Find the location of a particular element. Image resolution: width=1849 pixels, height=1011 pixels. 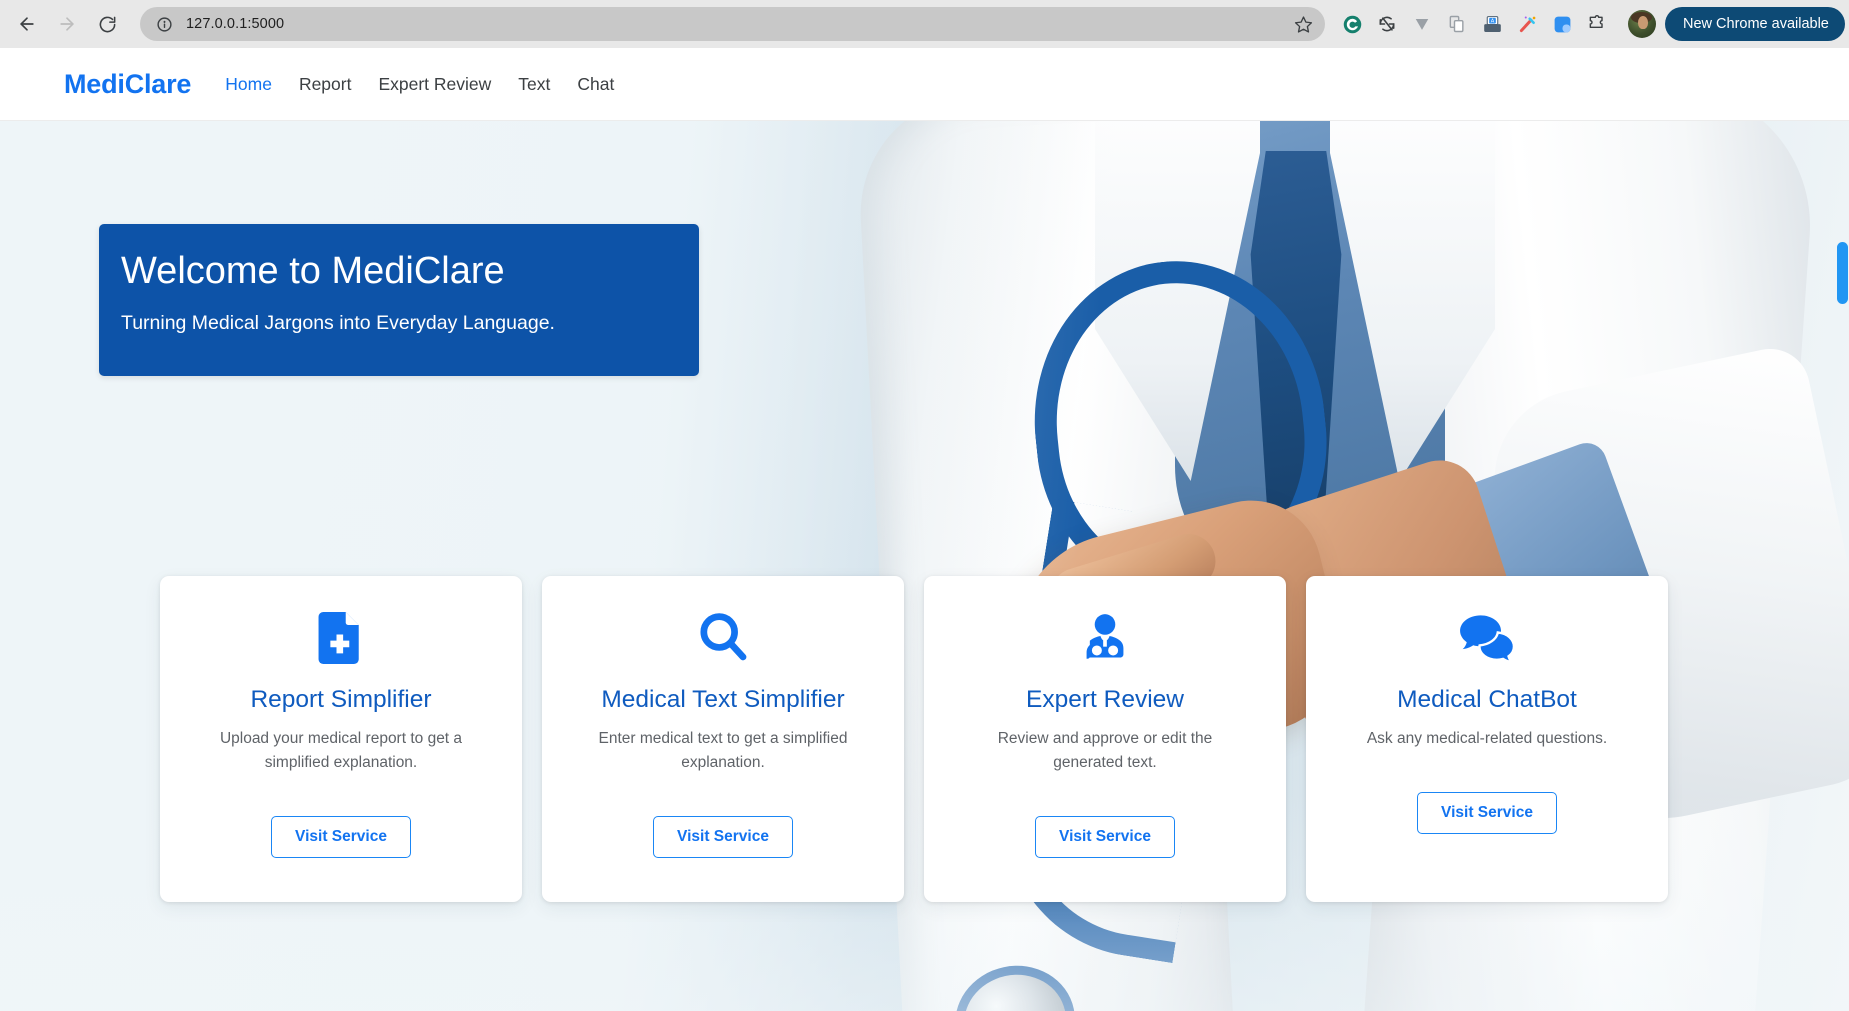

svg-text: A is located at coordinates (1492, 21).